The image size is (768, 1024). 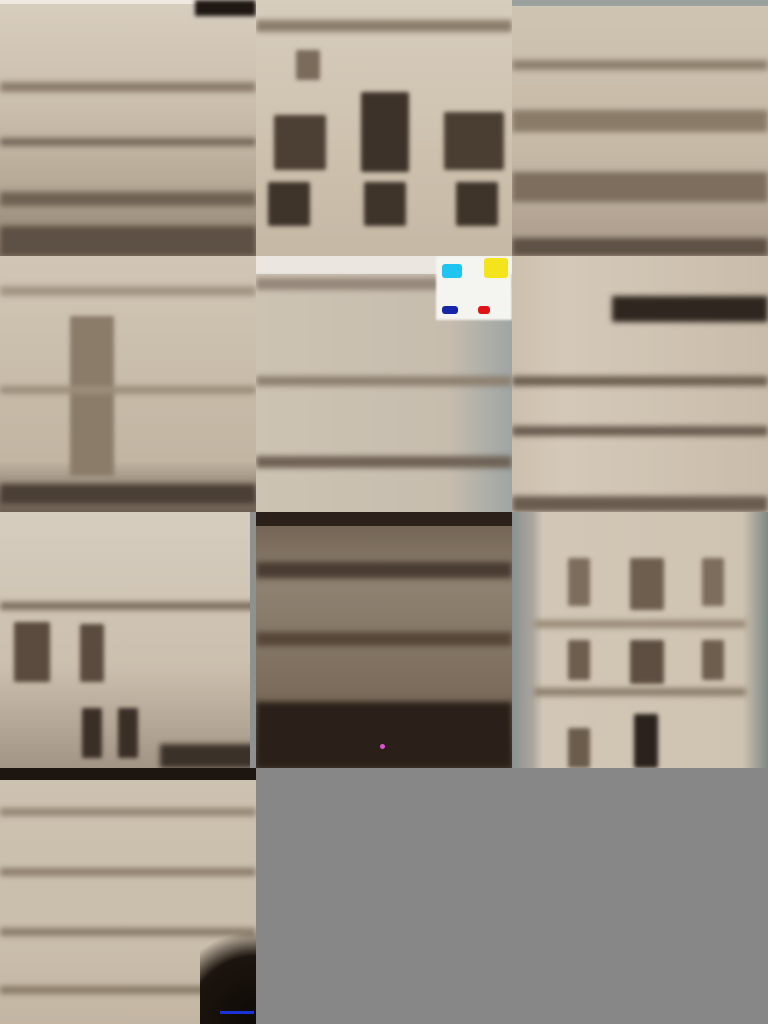 What do you see at coordinates (382, 746) in the screenshot?
I see `magenta-artifact` at bounding box center [382, 746].